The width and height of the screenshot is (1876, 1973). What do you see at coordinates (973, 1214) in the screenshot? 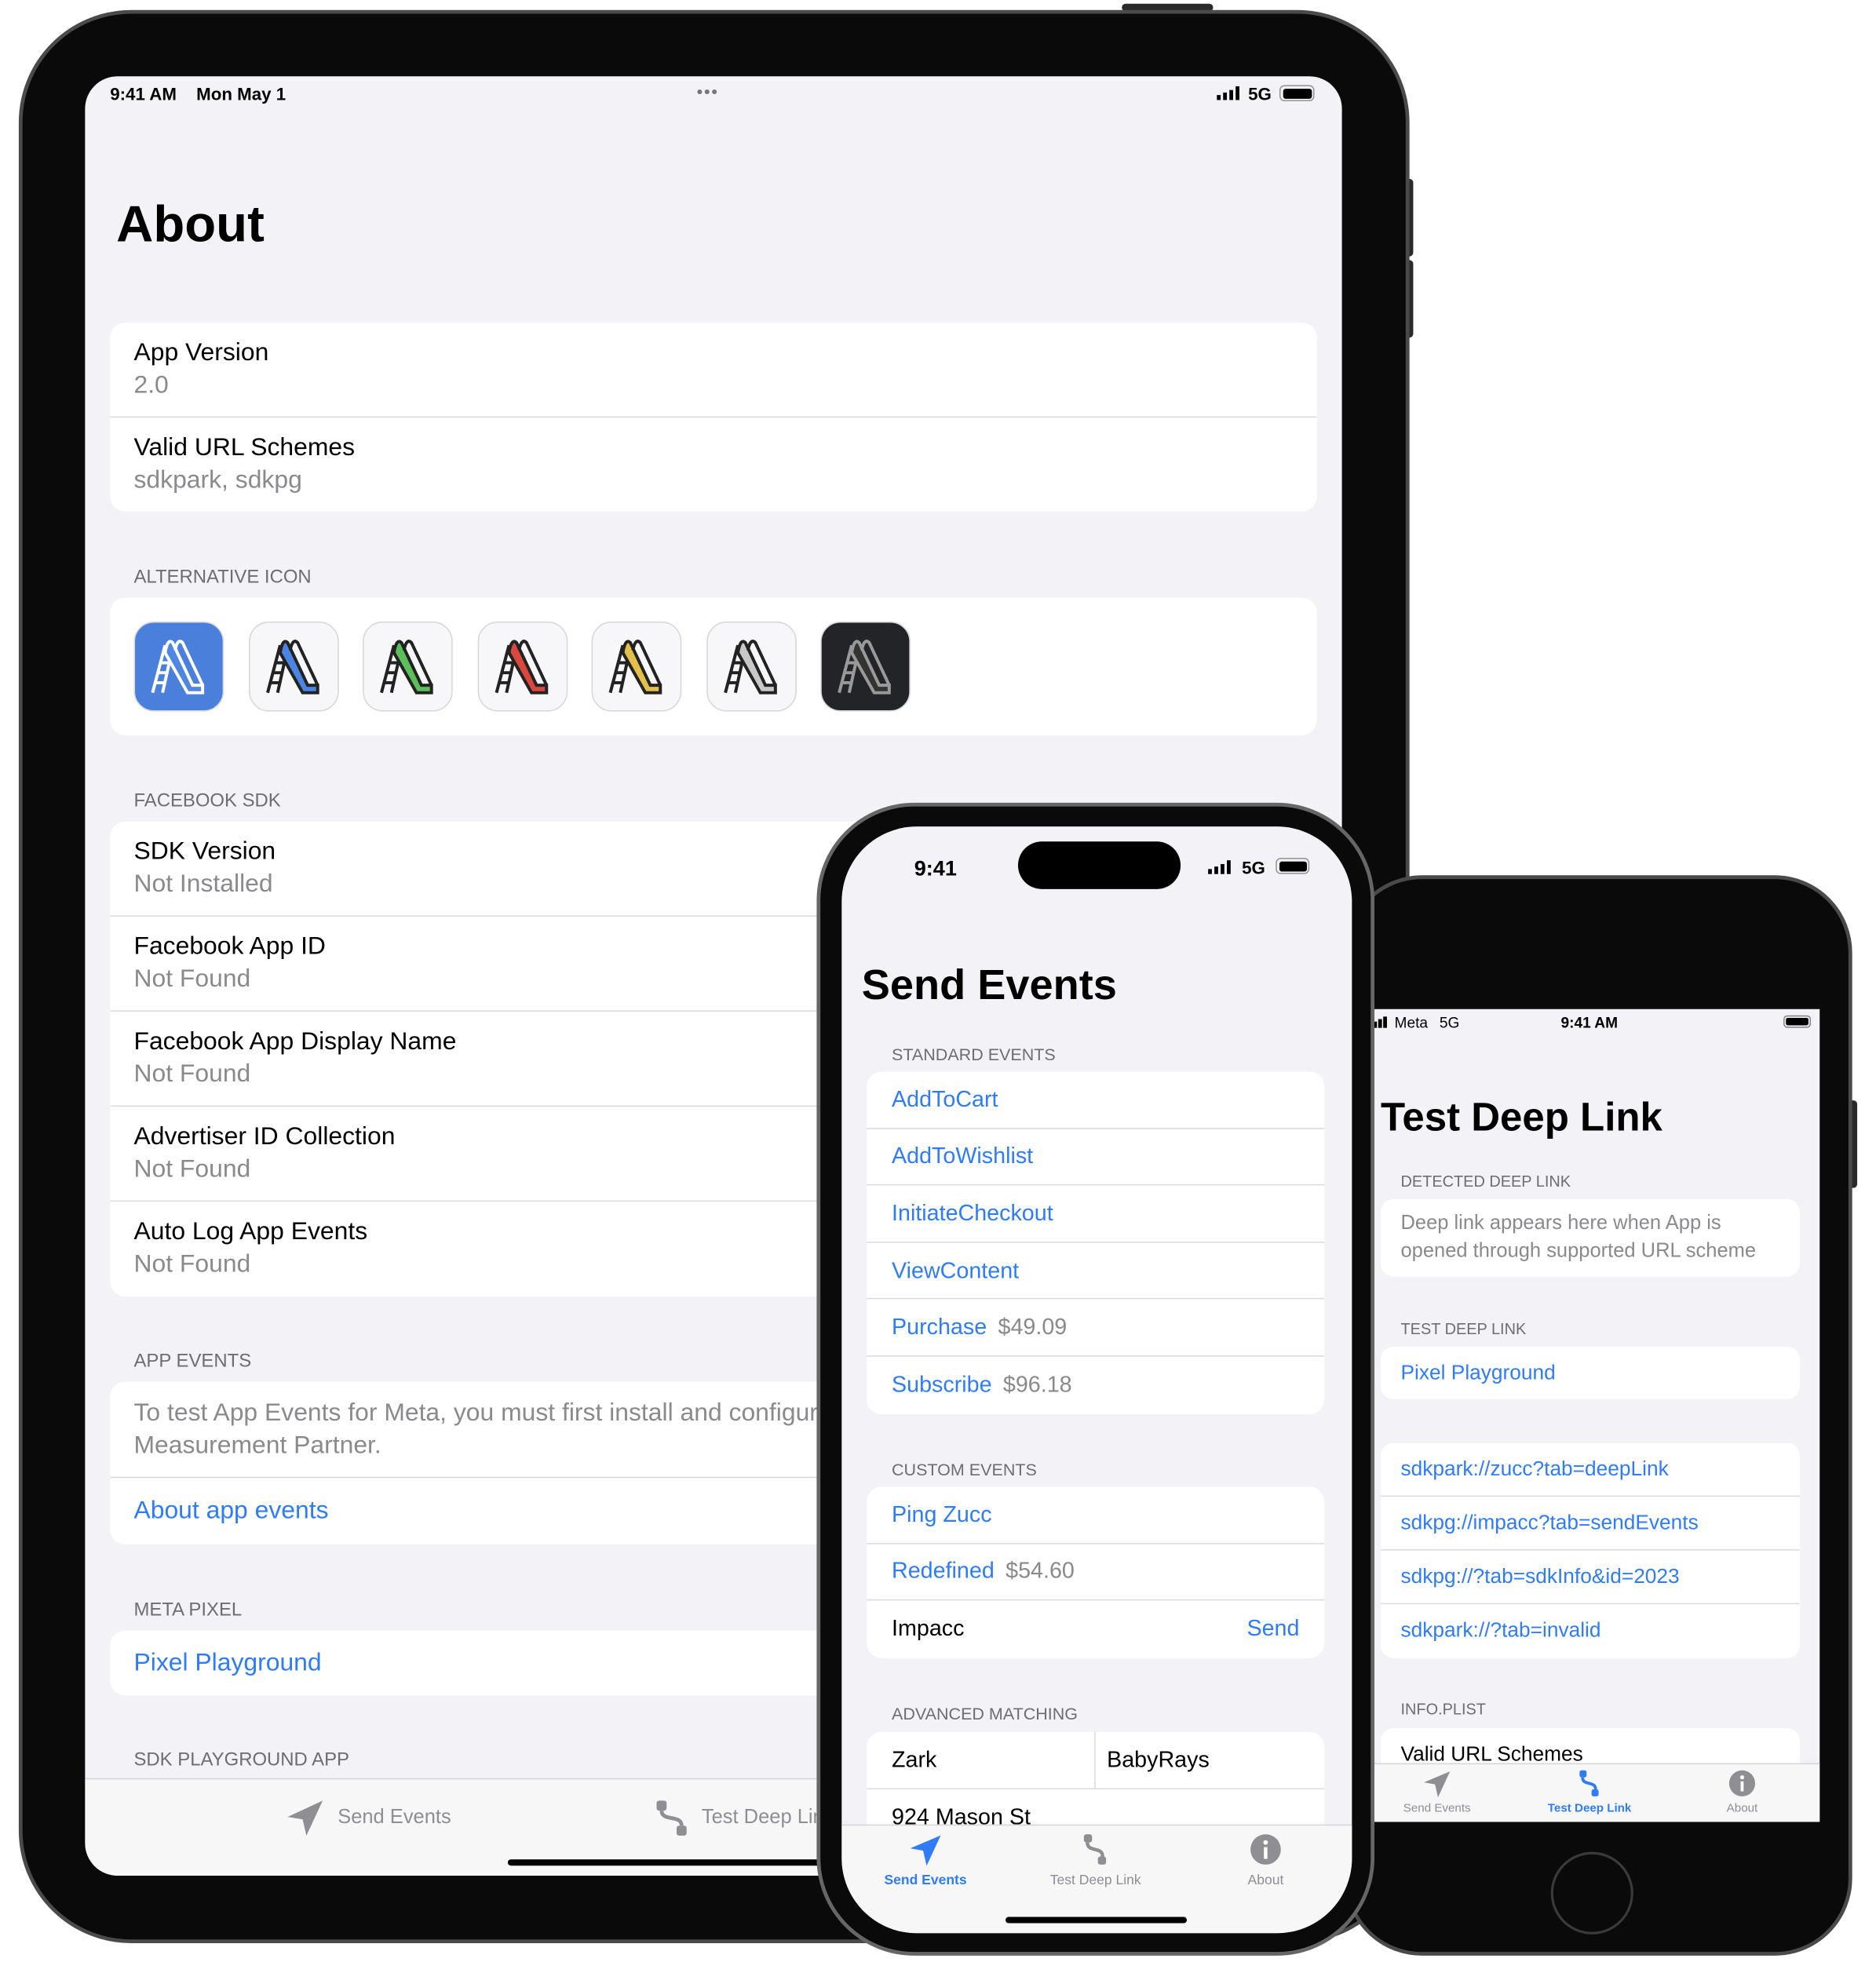
I see `event-name: InitiateCheckout` at bounding box center [973, 1214].